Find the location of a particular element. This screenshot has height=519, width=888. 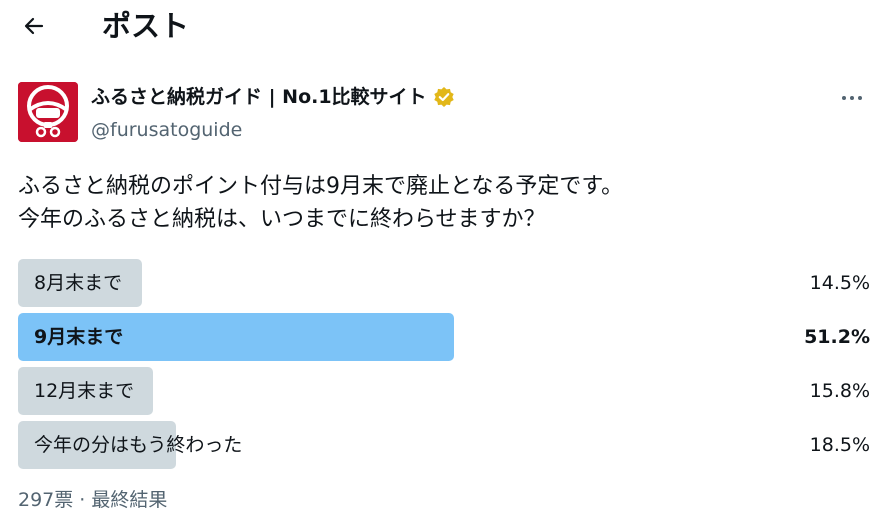

author-handle: @furusatoguide is located at coordinates (166, 130).